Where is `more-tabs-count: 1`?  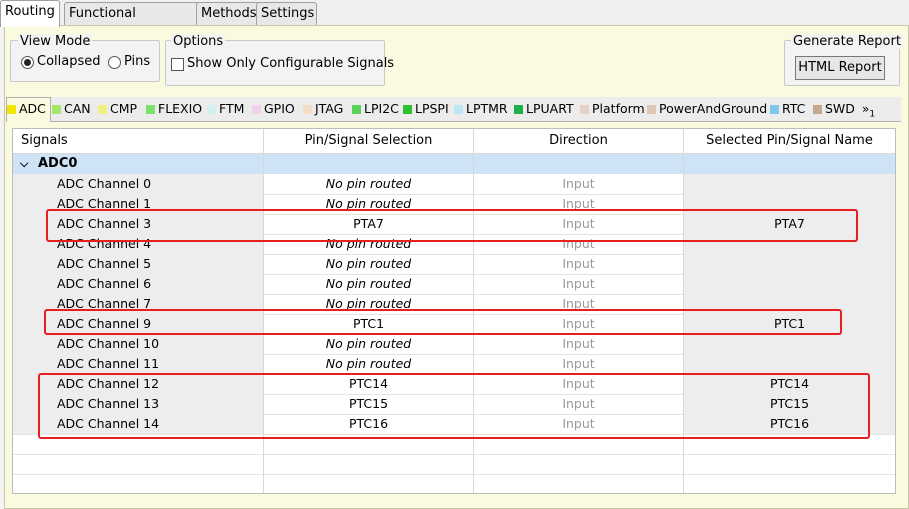 more-tabs-count: 1 is located at coordinates (872, 114).